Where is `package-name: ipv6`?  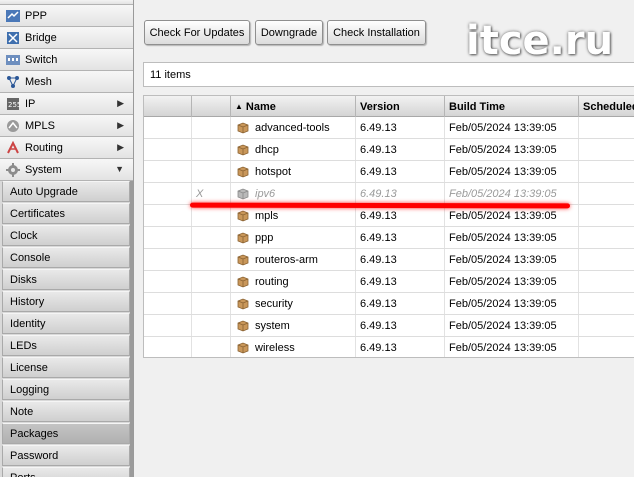 package-name: ipv6 is located at coordinates (265, 193).